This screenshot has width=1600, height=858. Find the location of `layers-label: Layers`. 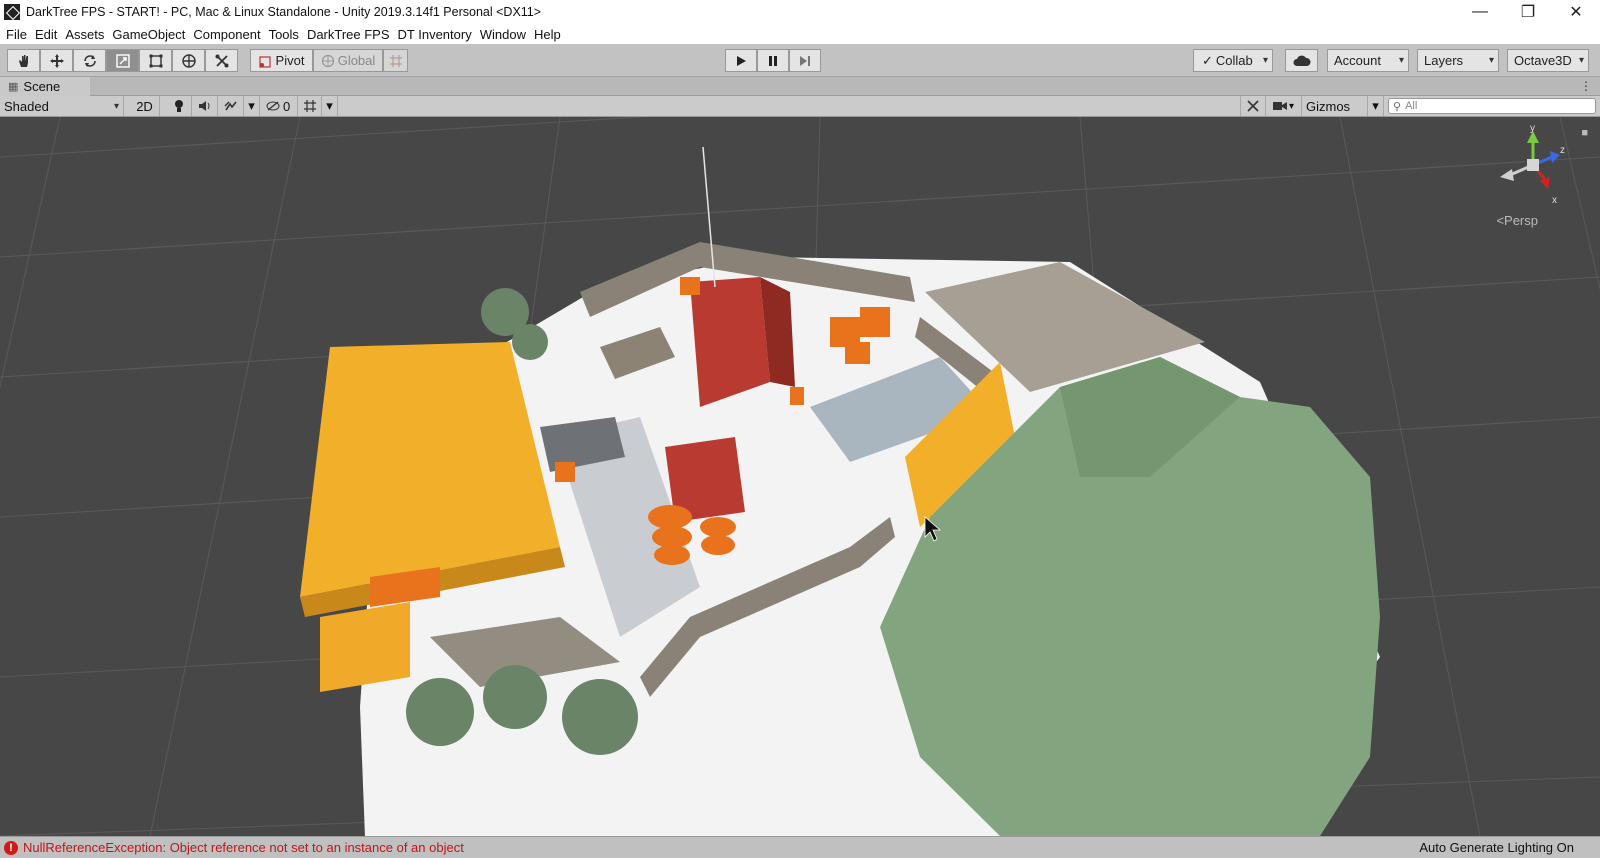

layers-label: Layers is located at coordinates (1444, 60).